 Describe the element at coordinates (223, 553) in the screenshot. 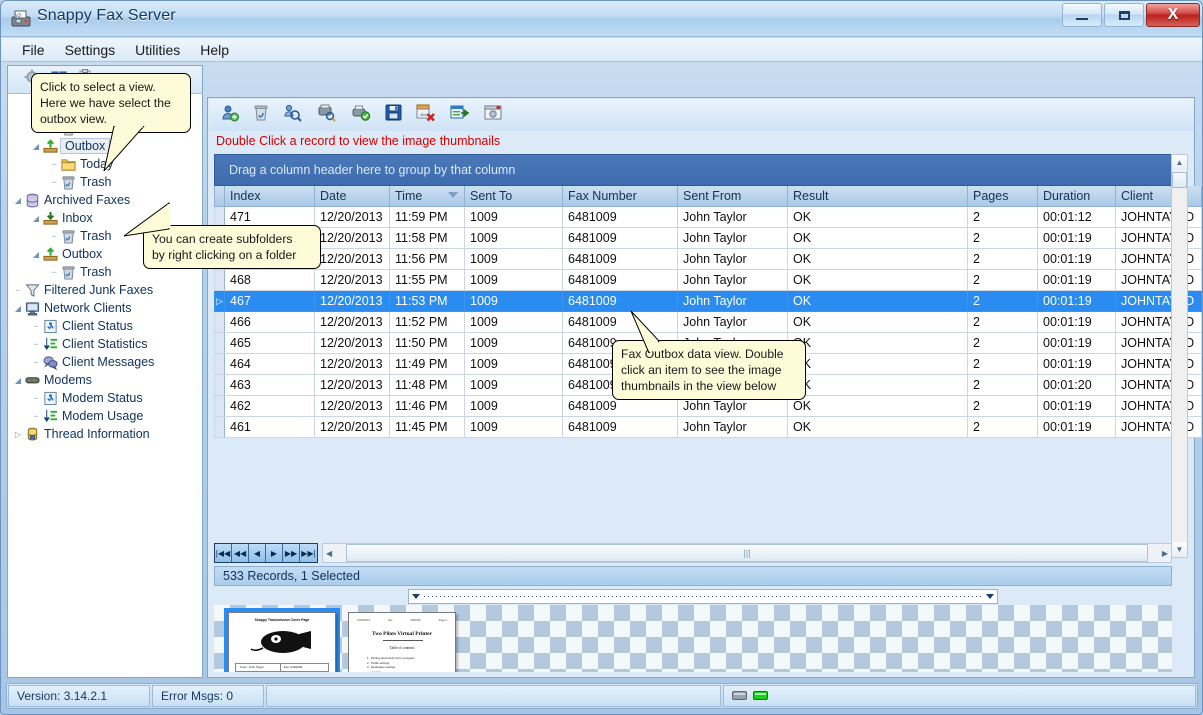

I see `first-record-button: |◀◀` at that location.